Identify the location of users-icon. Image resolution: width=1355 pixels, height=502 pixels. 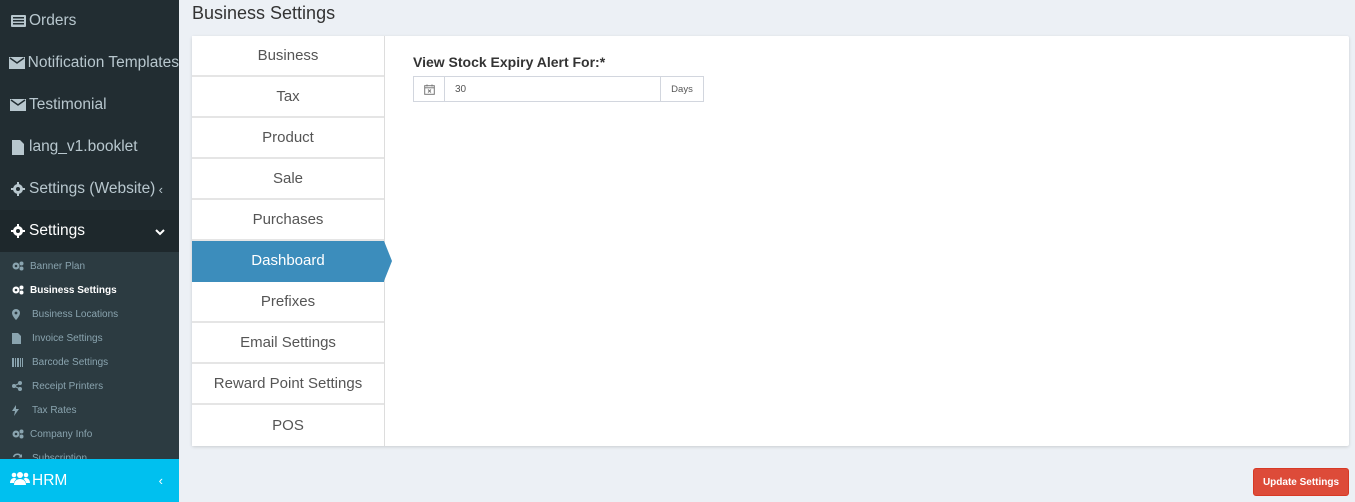
(20, 480).